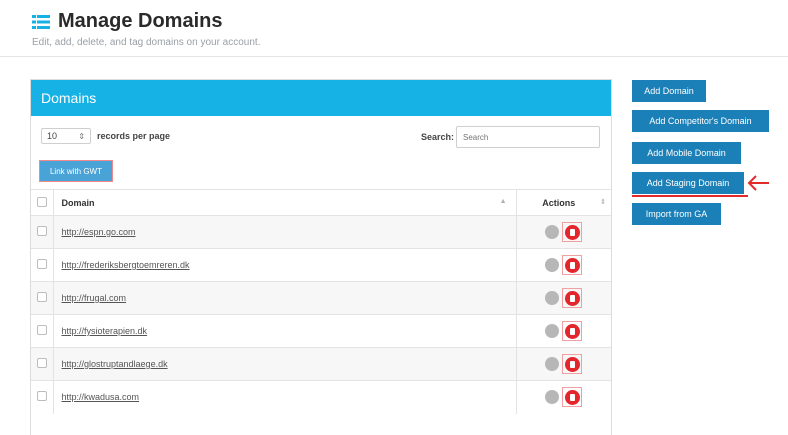 This screenshot has width=788, height=435. What do you see at coordinates (669, 91) in the screenshot?
I see `add-domain-button: Add Domain` at bounding box center [669, 91].